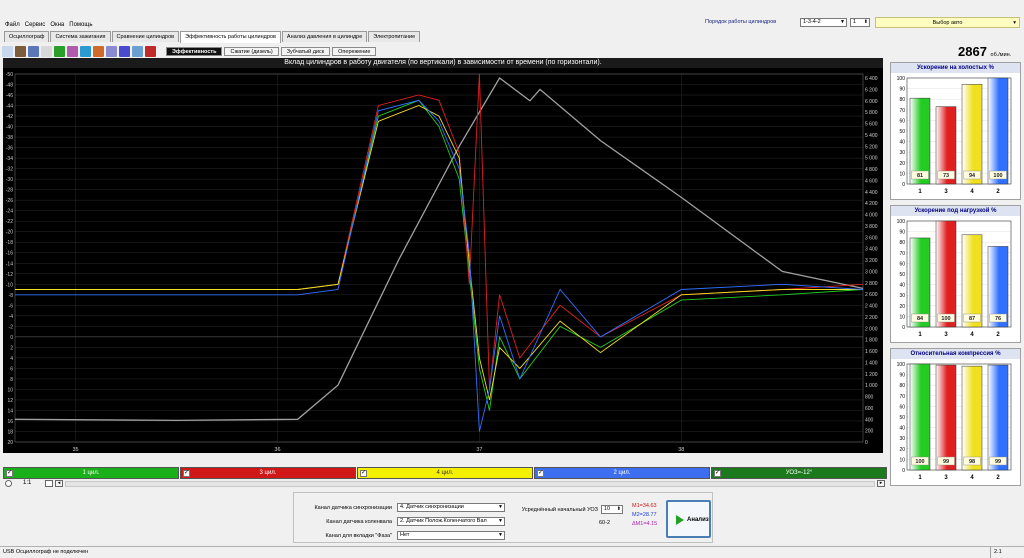 The width and height of the screenshot is (1024, 558). What do you see at coordinates (644, 506) in the screenshot?
I see `m1-value: M1=34.63` at bounding box center [644, 506].